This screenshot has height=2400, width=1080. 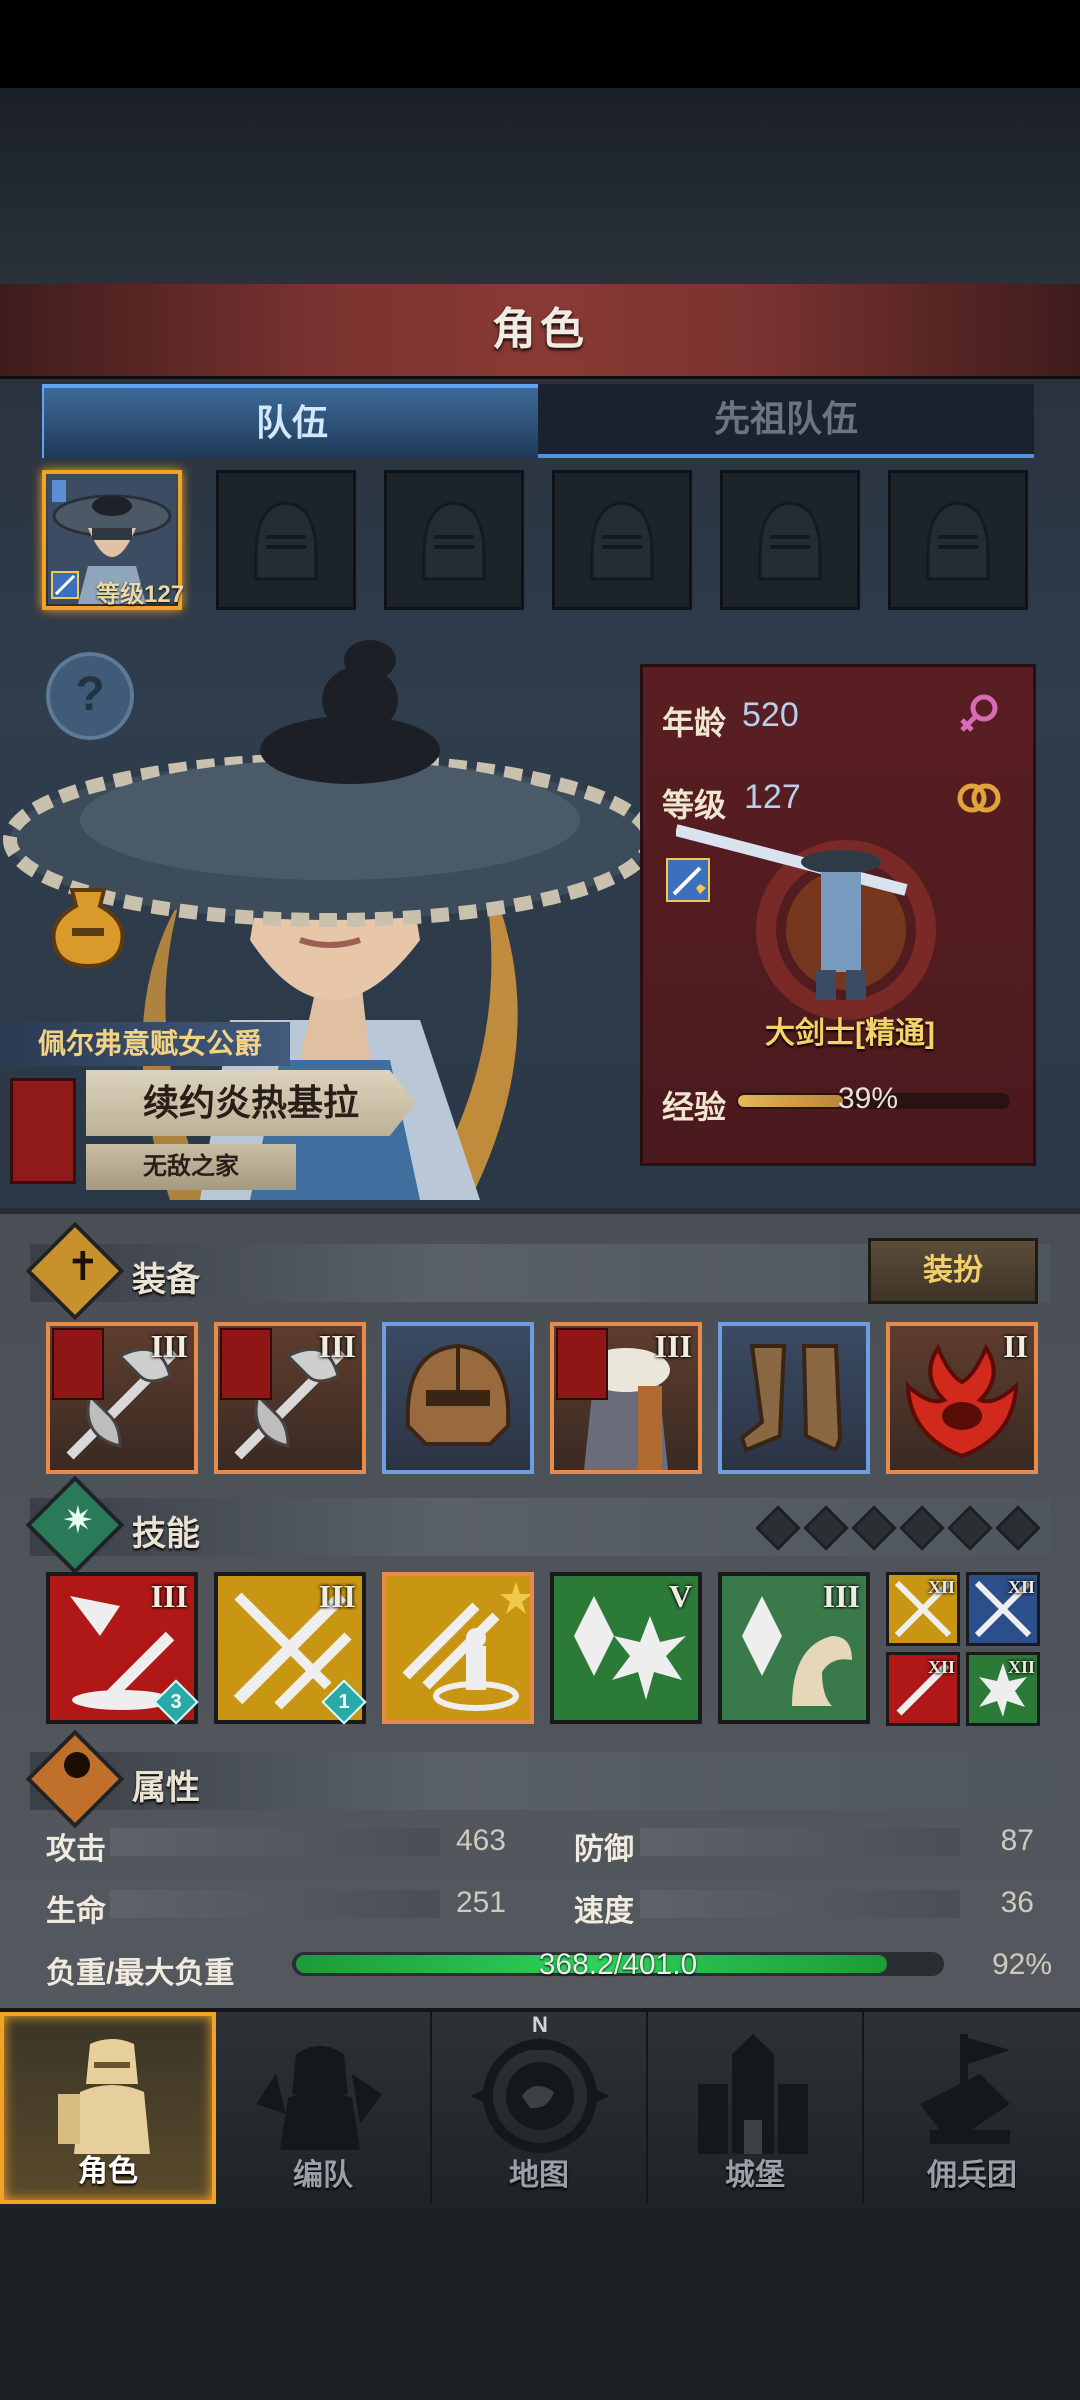 I want to click on nav-character: 角色, so click(x=108, y=2108).